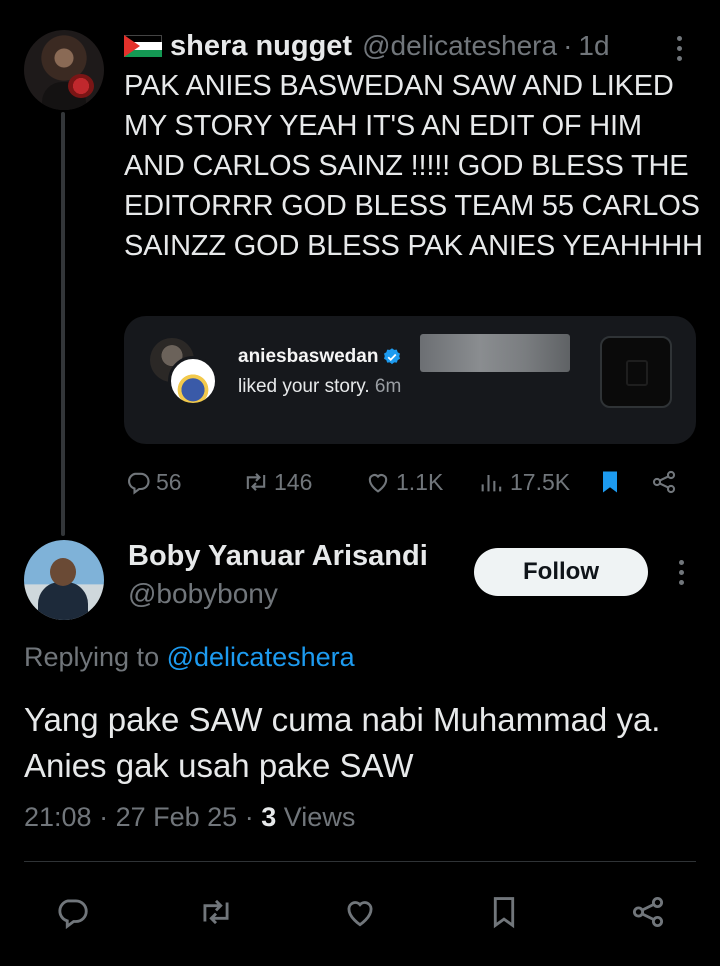 This screenshot has width=720, height=966. I want to click on share-button, so click(648, 912).